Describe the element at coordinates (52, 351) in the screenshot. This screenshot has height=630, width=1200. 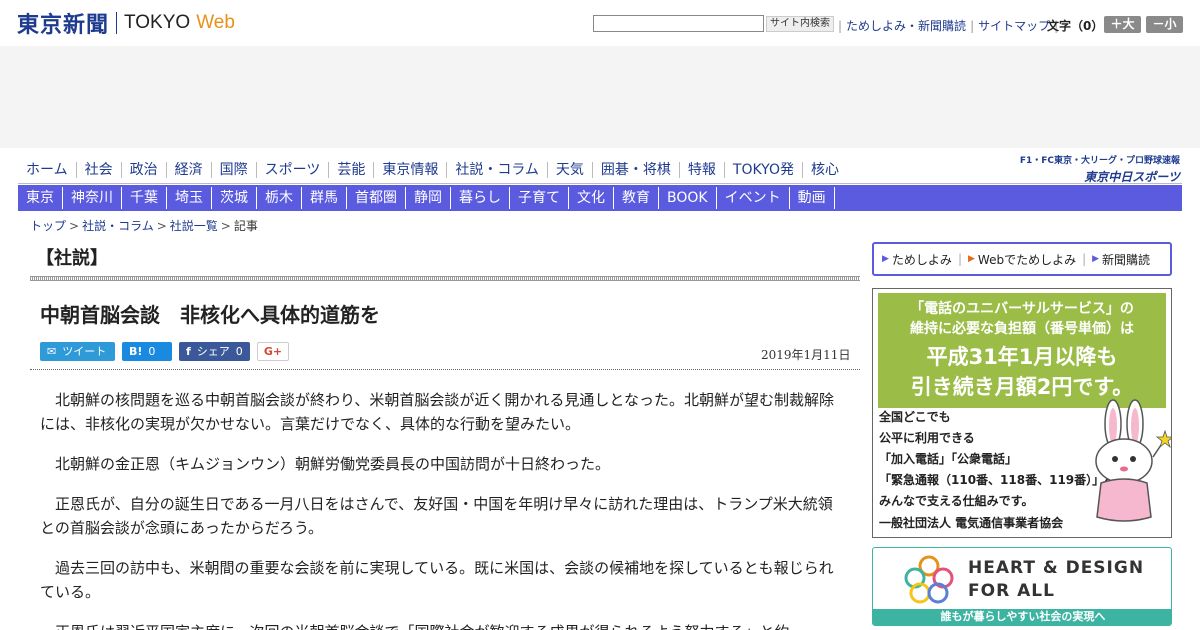
I see `twitter-bird-icon: ✉︎` at that location.